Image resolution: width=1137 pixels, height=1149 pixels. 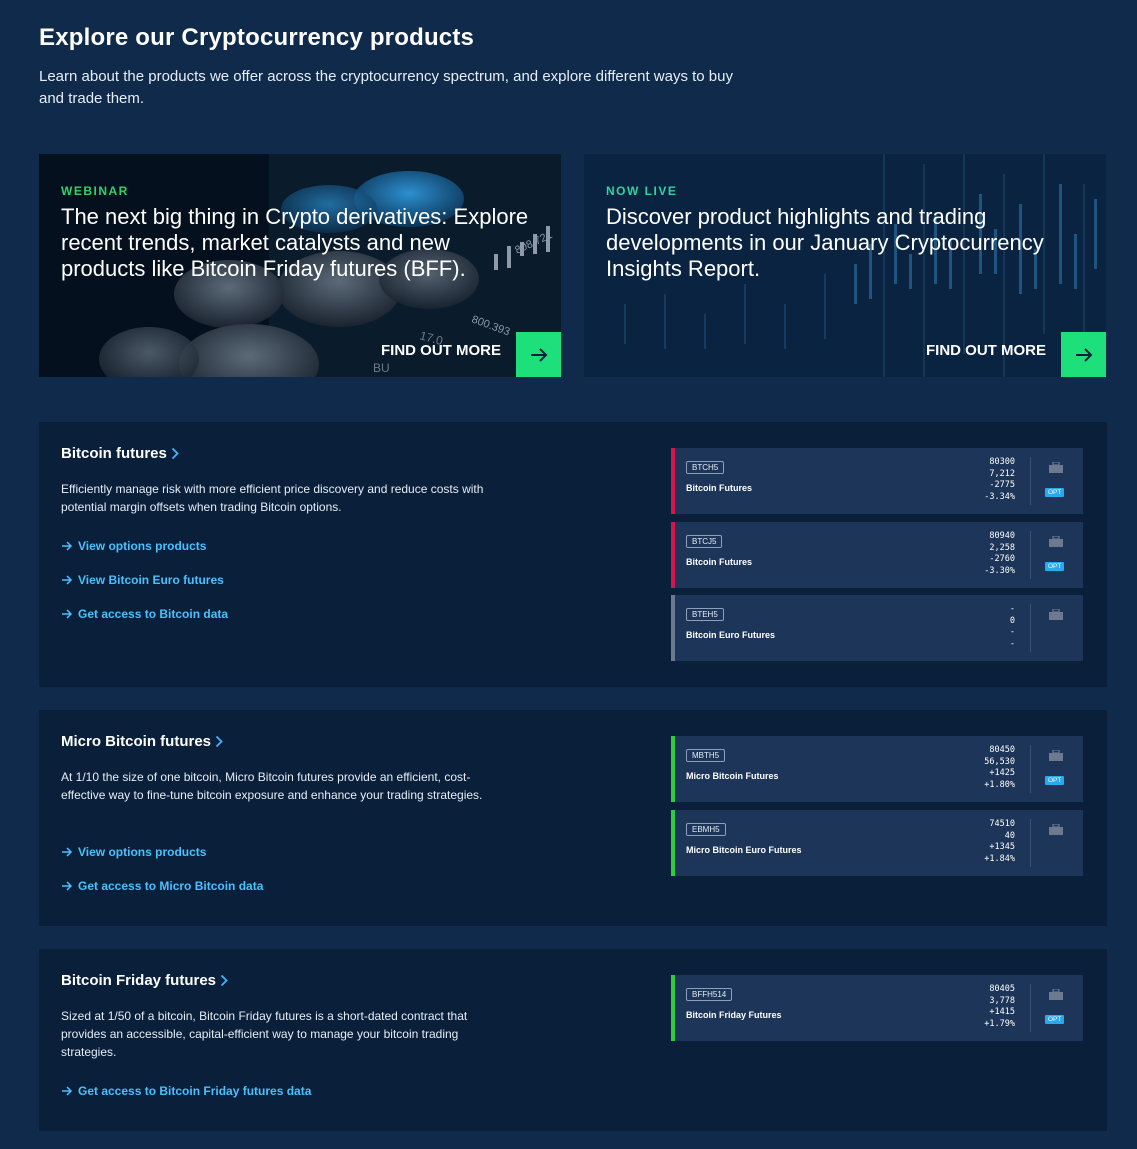 What do you see at coordinates (1002, 559) in the screenshot?
I see `ticker-change: -2760` at bounding box center [1002, 559].